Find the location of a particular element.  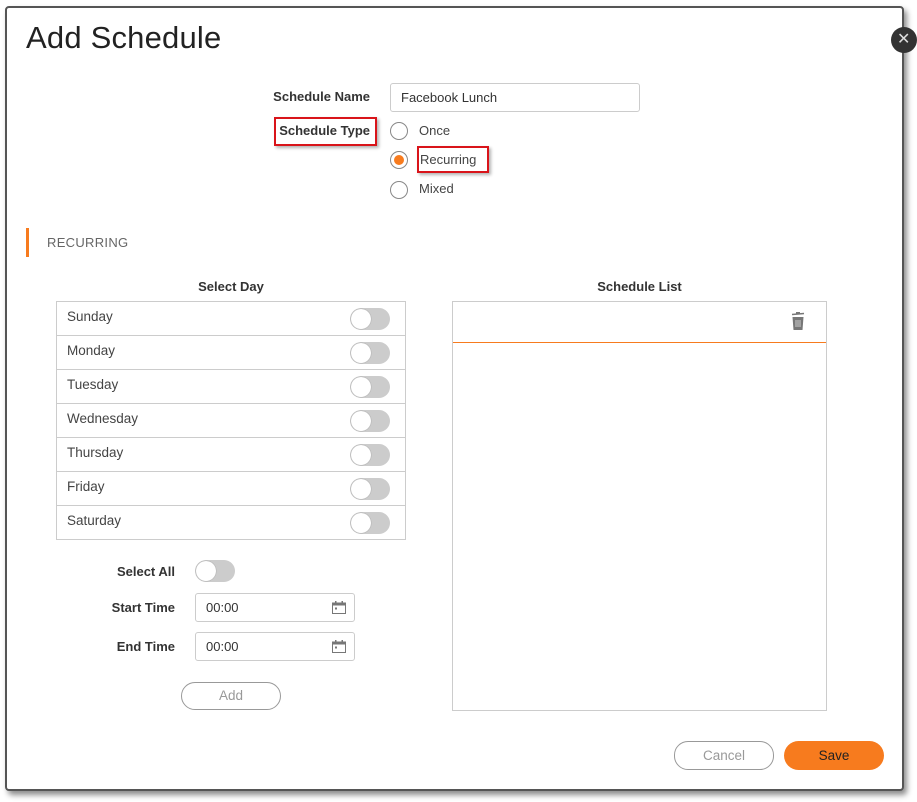

day-label: Tuesday is located at coordinates (93, 384).